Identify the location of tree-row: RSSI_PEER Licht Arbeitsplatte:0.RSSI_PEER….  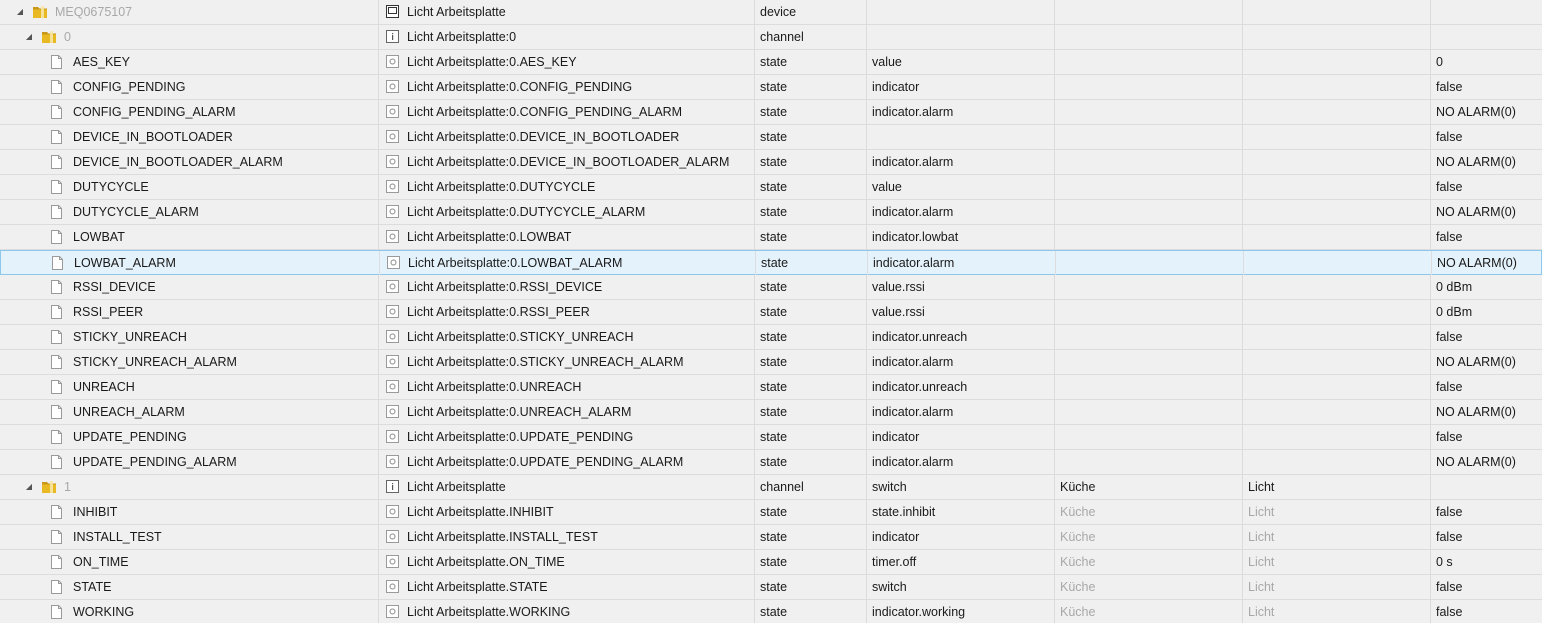
(771, 312).